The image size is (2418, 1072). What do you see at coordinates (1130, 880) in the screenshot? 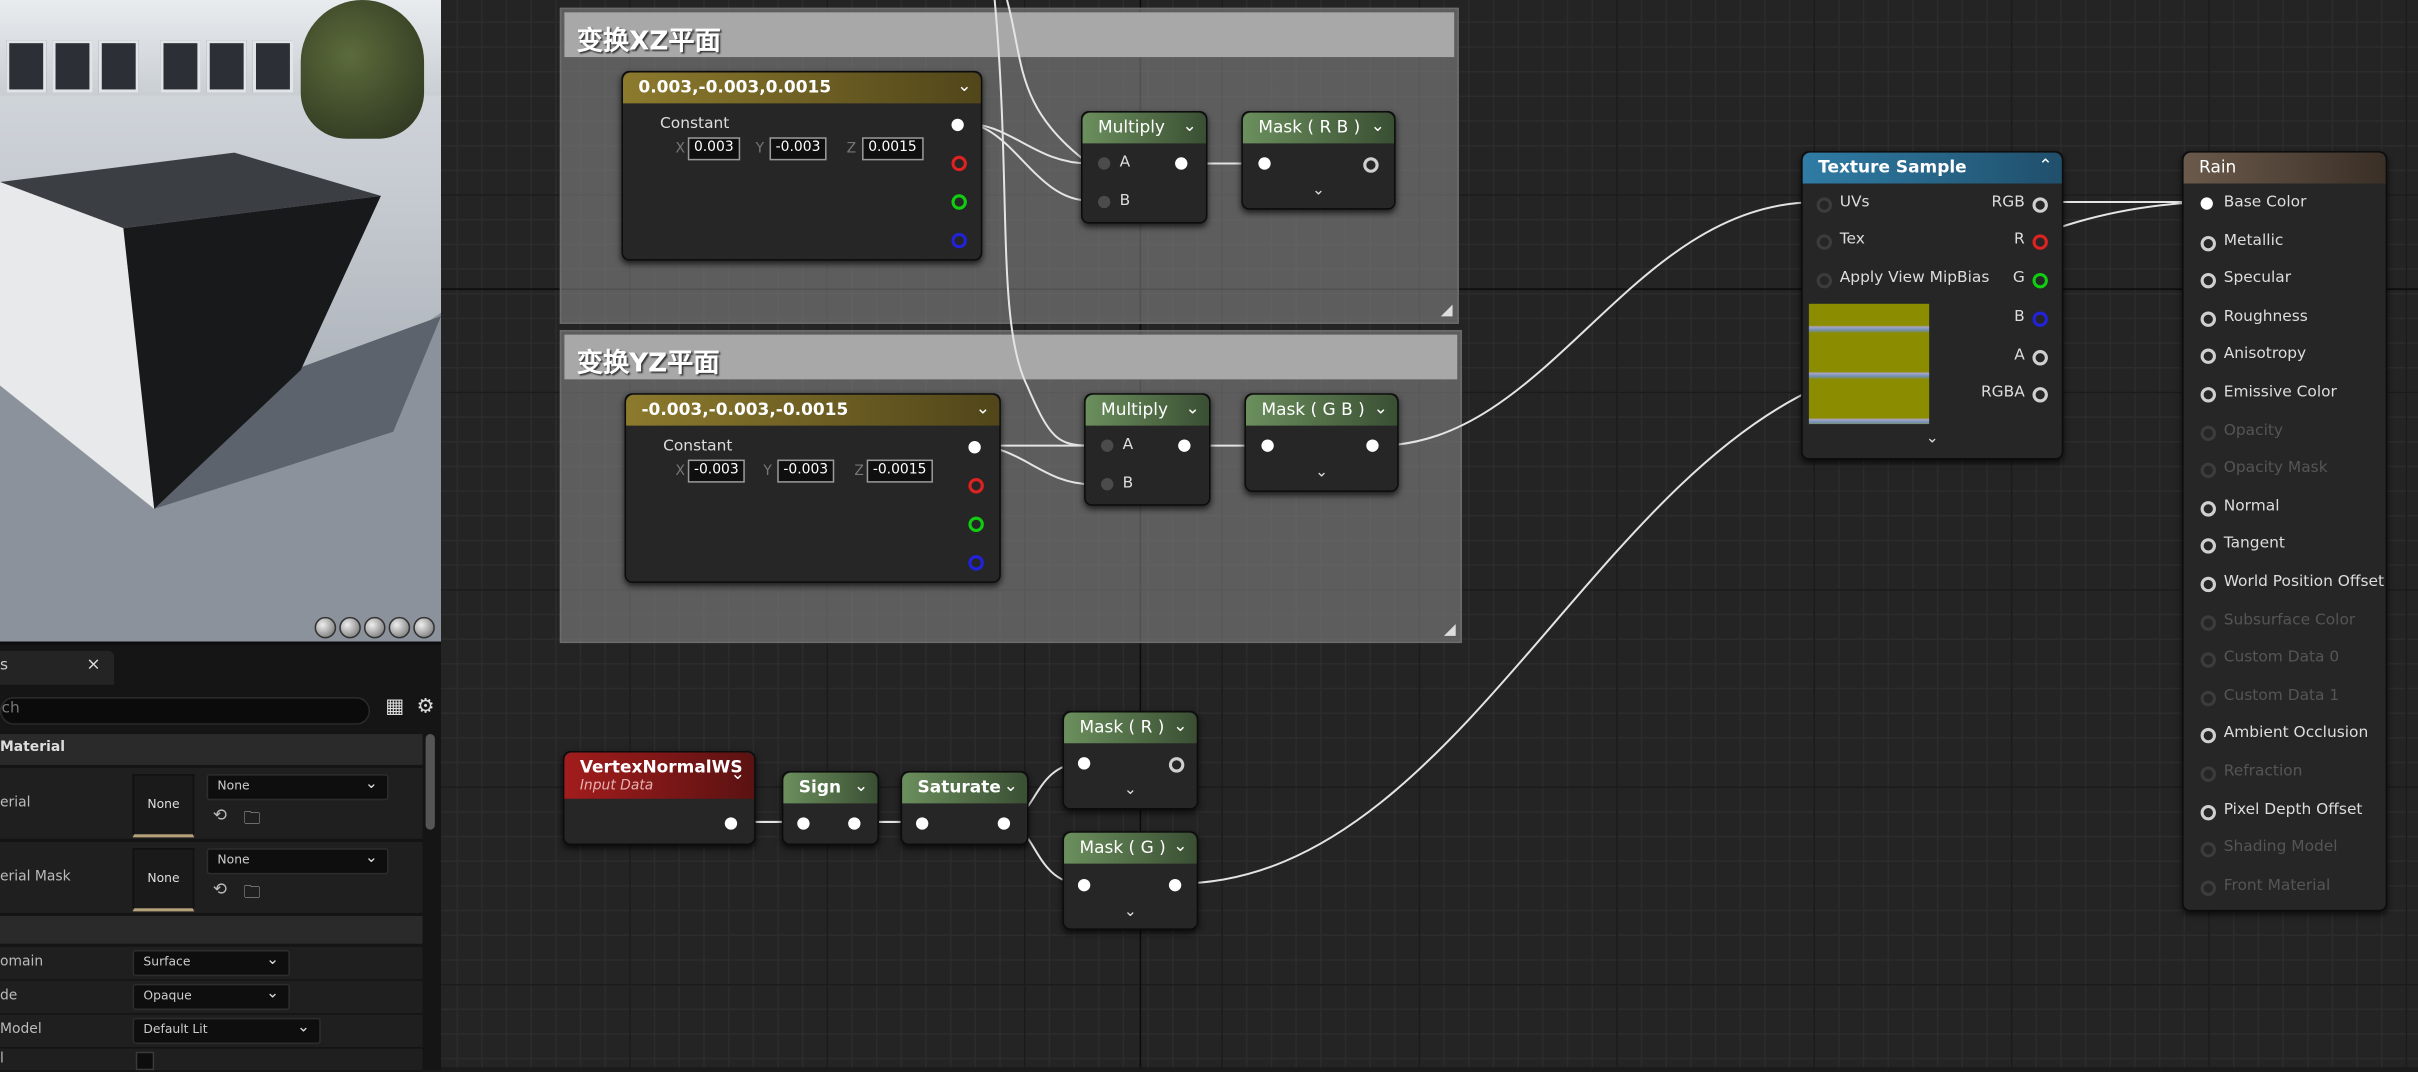
I see `mask-g-node: Mask ( G ) ⌄ ⌄` at bounding box center [1130, 880].